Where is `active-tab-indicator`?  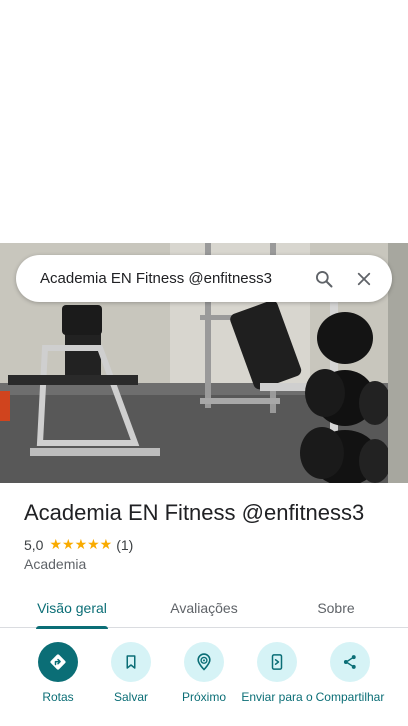 active-tab-indicator is located at coordinates (72, 627).